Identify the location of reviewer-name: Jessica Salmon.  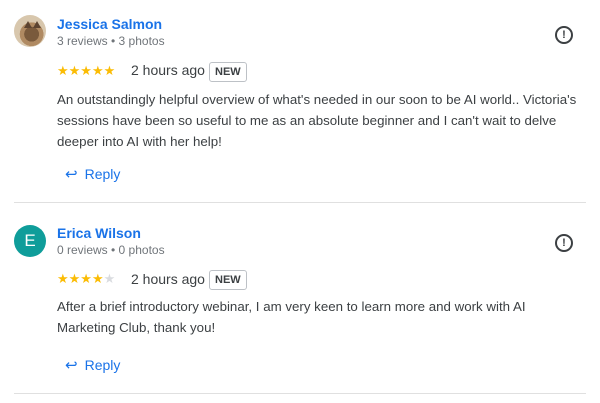
(109, 24).